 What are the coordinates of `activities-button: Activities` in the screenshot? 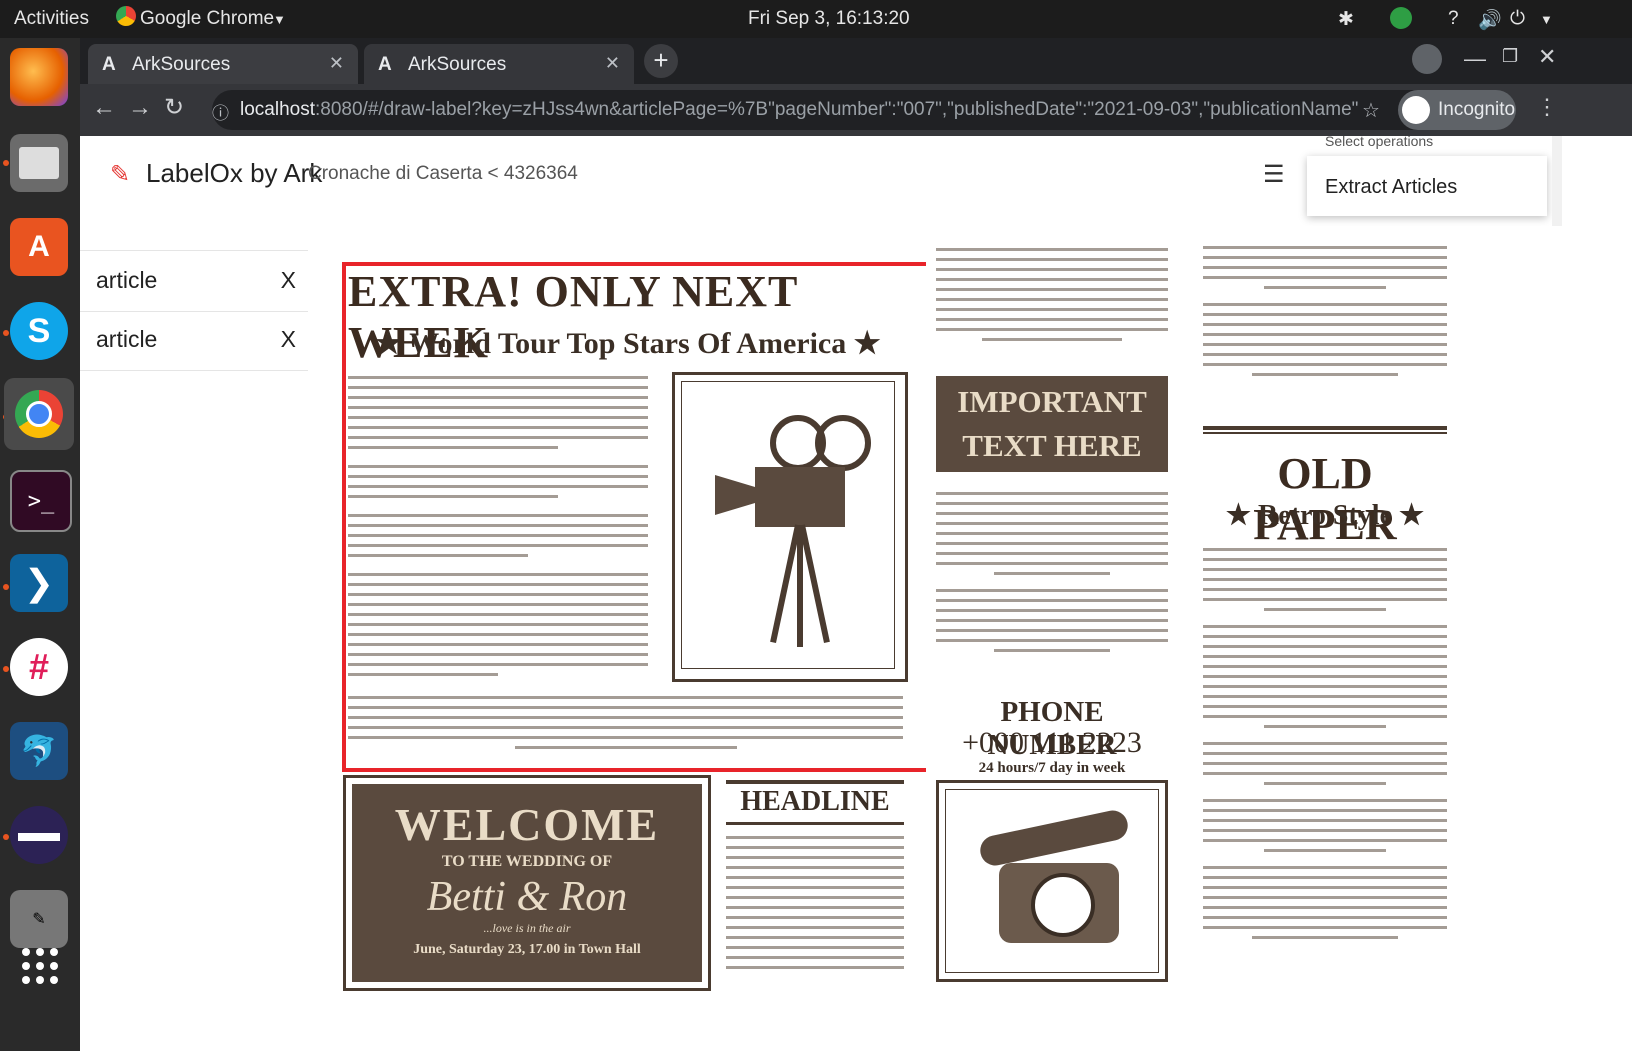 It's located at (51, 19).